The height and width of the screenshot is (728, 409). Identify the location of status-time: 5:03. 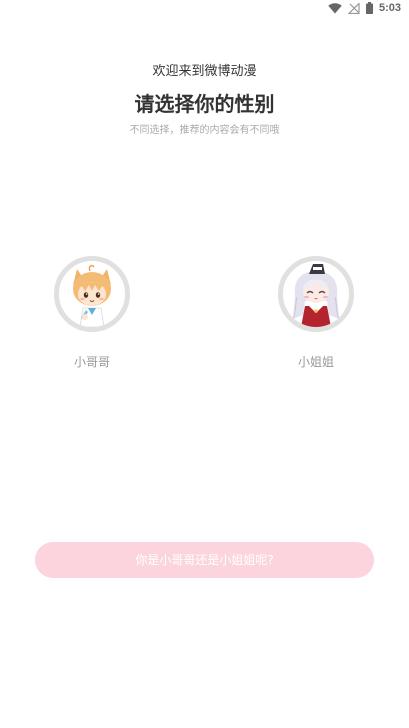
(389, 8).